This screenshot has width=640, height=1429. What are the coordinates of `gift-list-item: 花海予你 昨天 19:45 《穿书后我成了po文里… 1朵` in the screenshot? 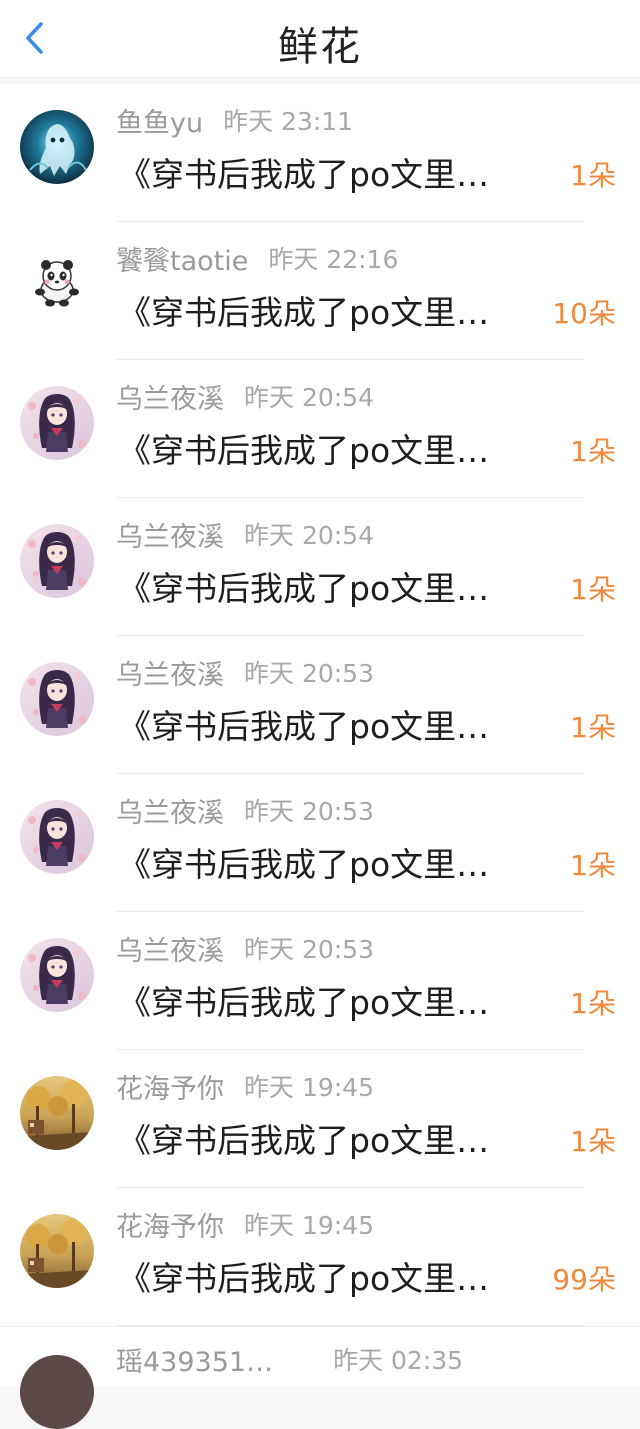 It's located at (320, 1119).